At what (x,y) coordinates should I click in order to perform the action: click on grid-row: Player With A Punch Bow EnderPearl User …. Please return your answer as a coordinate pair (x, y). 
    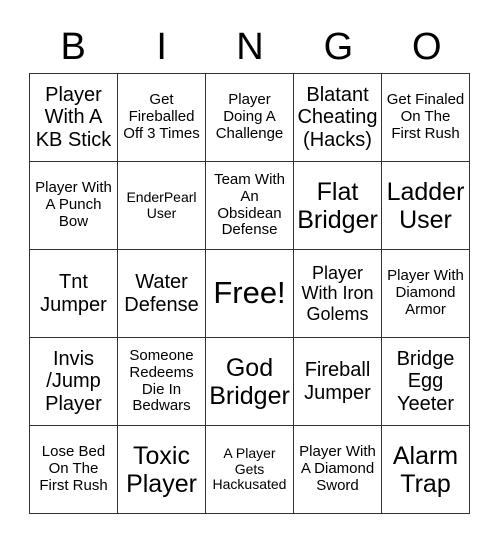
    Looking at the image, I should click on (249, 205).